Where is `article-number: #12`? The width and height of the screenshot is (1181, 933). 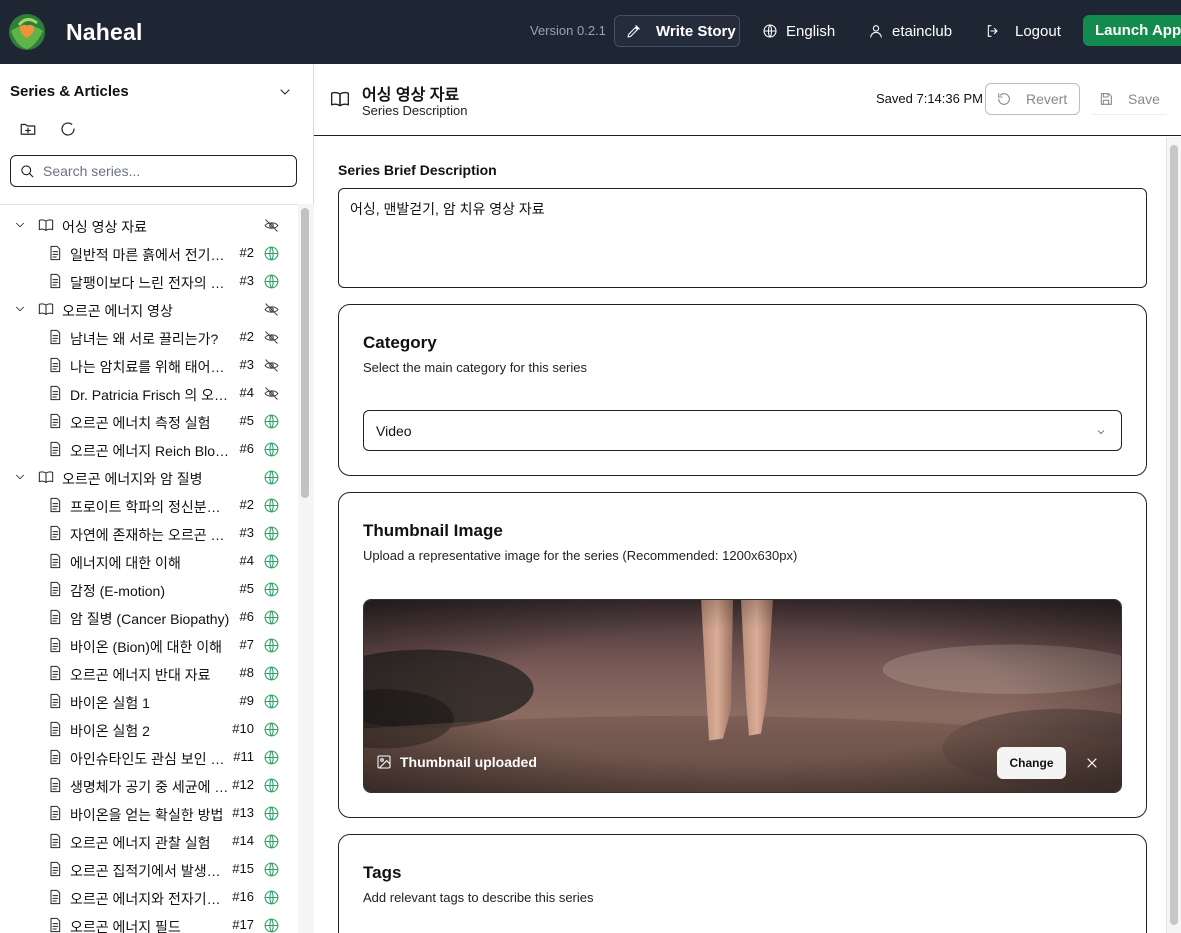 article-number: #12 is located at coordinates (243, 784).